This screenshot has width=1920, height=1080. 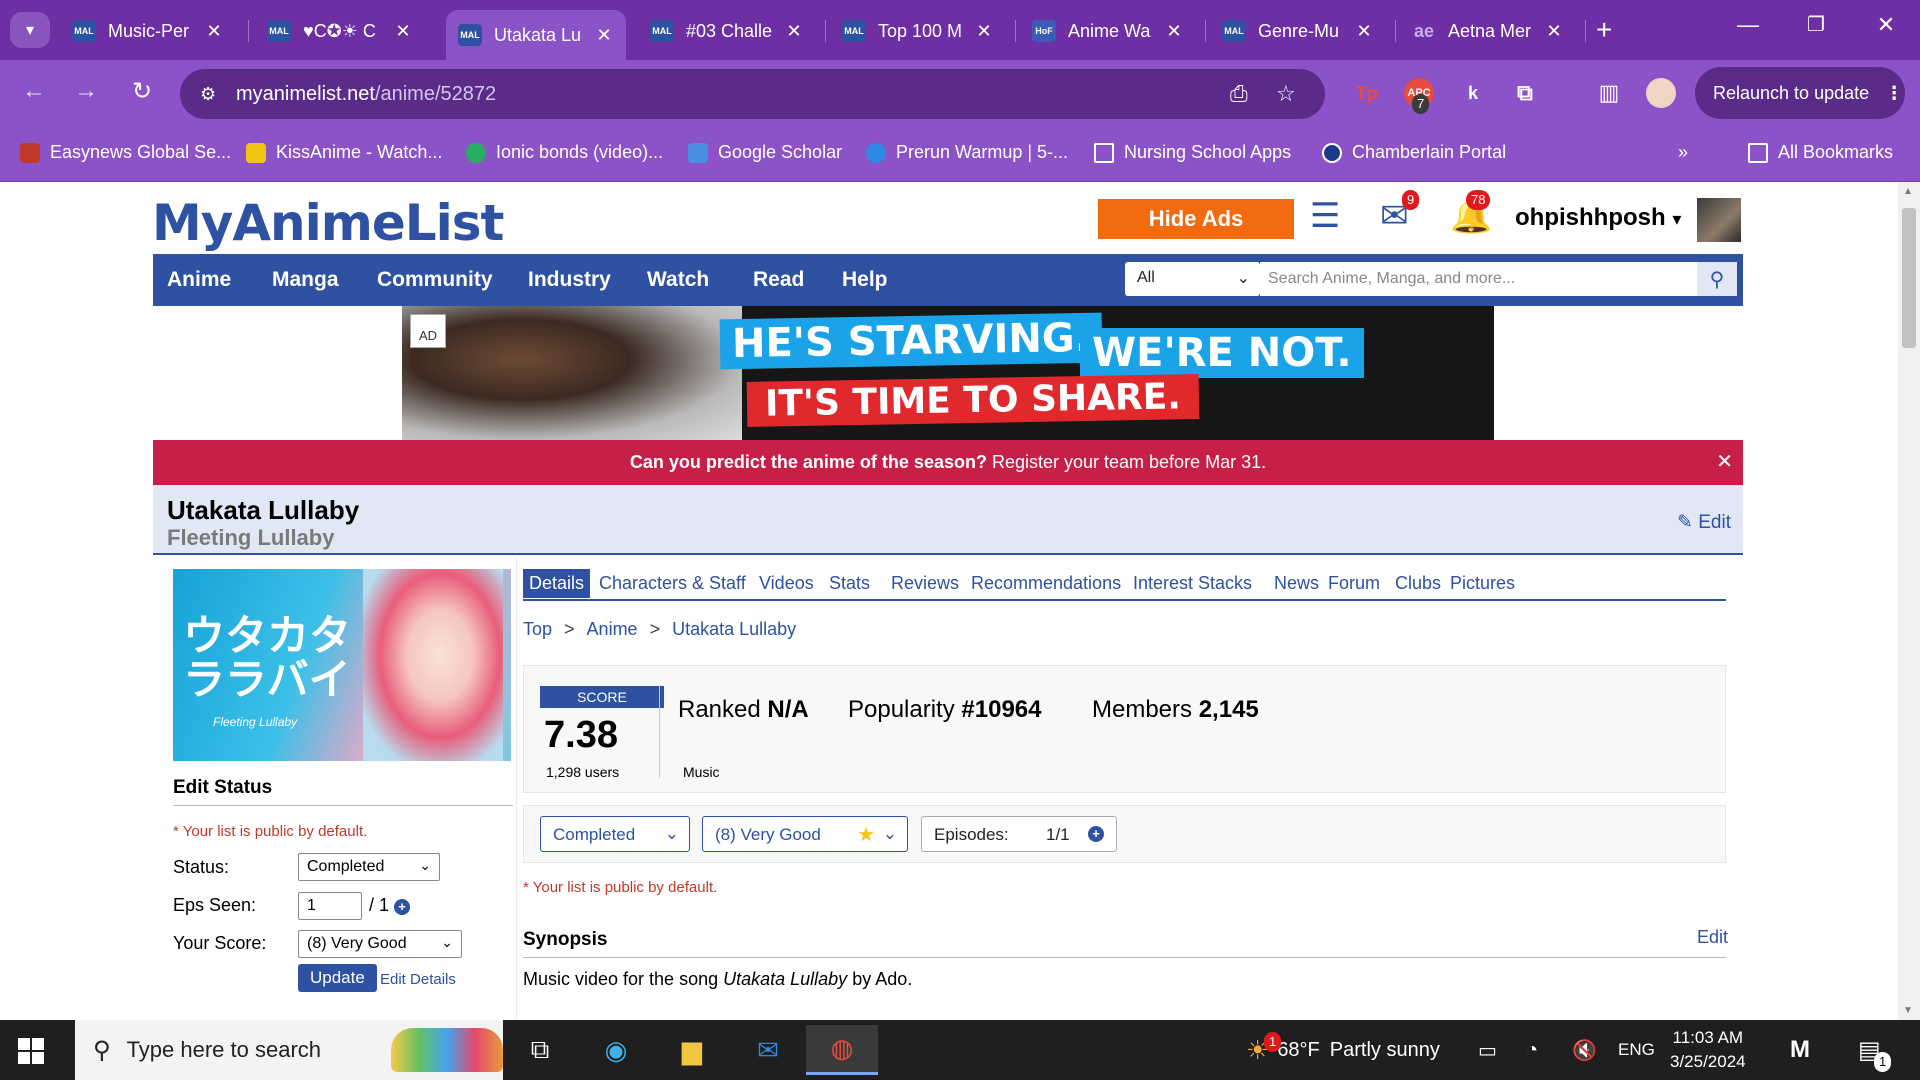 I want to click on list-episodes-field: Episodes: 1/1 +, so click(x=1019, y=834).